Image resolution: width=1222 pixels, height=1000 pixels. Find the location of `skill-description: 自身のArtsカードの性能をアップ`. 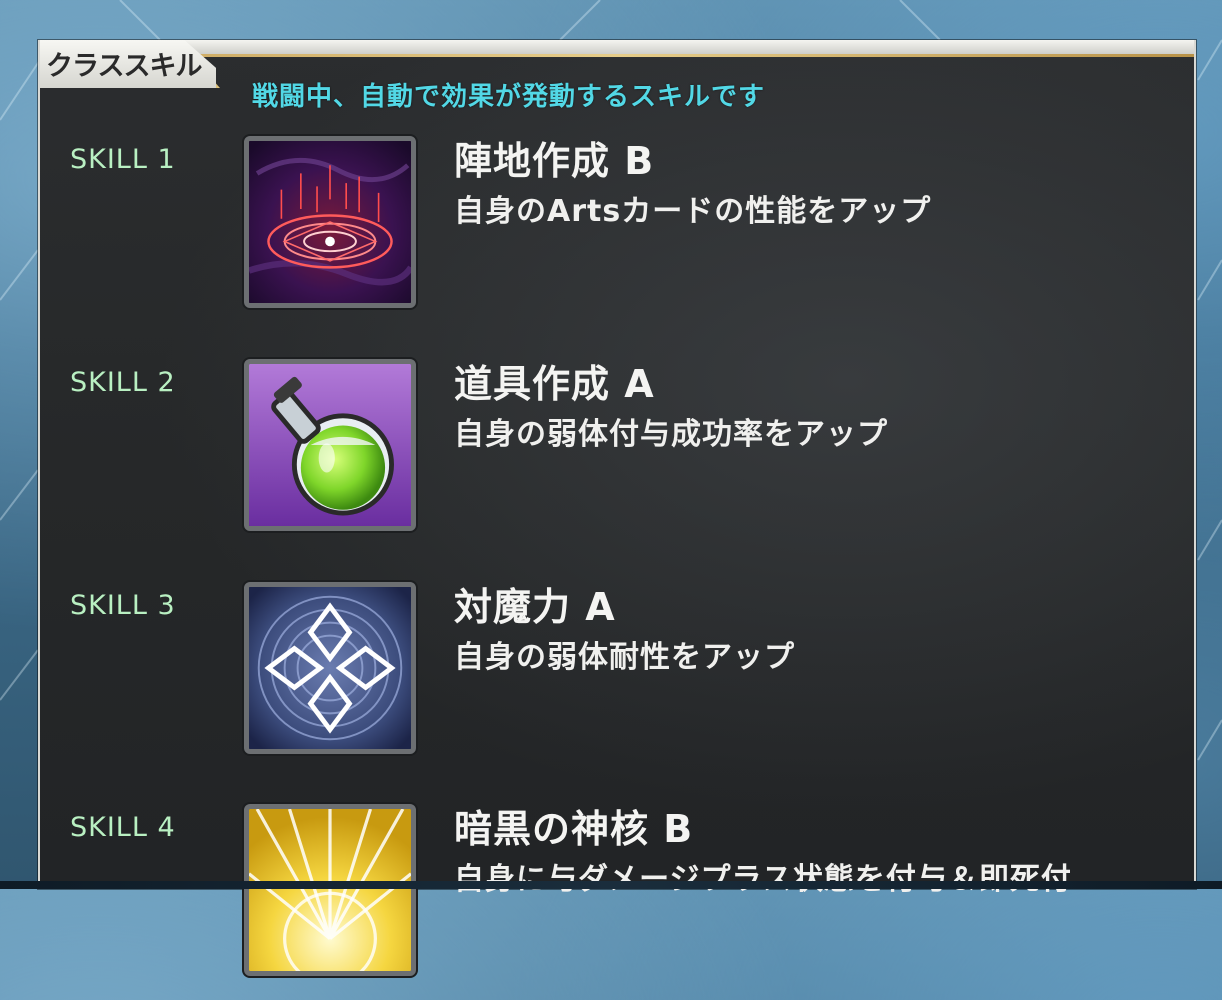

skill-description: 自身のArtsカードの性能をアップ is located at coordinates (693, 211).